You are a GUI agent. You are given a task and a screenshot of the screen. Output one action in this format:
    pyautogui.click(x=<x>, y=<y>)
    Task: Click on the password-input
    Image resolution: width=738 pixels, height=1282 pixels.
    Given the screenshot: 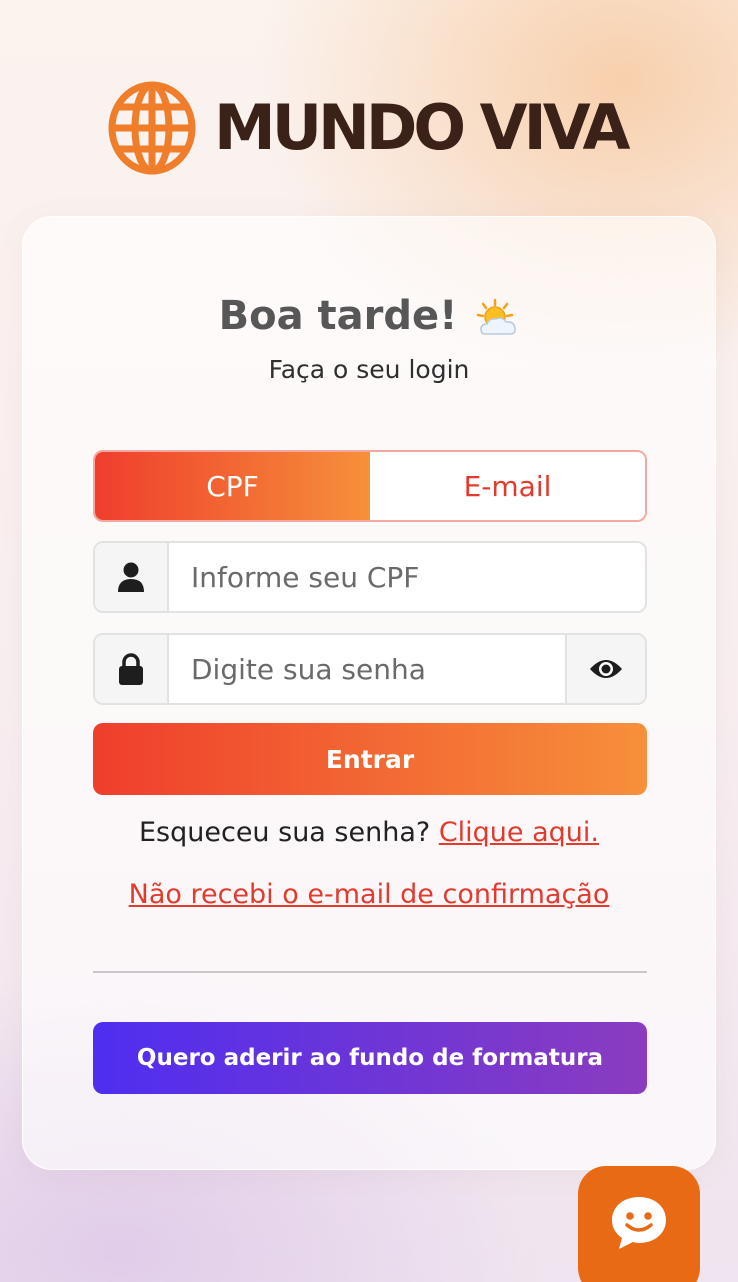 What is the action you would take?
    pyautogui.click(x=367, y=669)
    